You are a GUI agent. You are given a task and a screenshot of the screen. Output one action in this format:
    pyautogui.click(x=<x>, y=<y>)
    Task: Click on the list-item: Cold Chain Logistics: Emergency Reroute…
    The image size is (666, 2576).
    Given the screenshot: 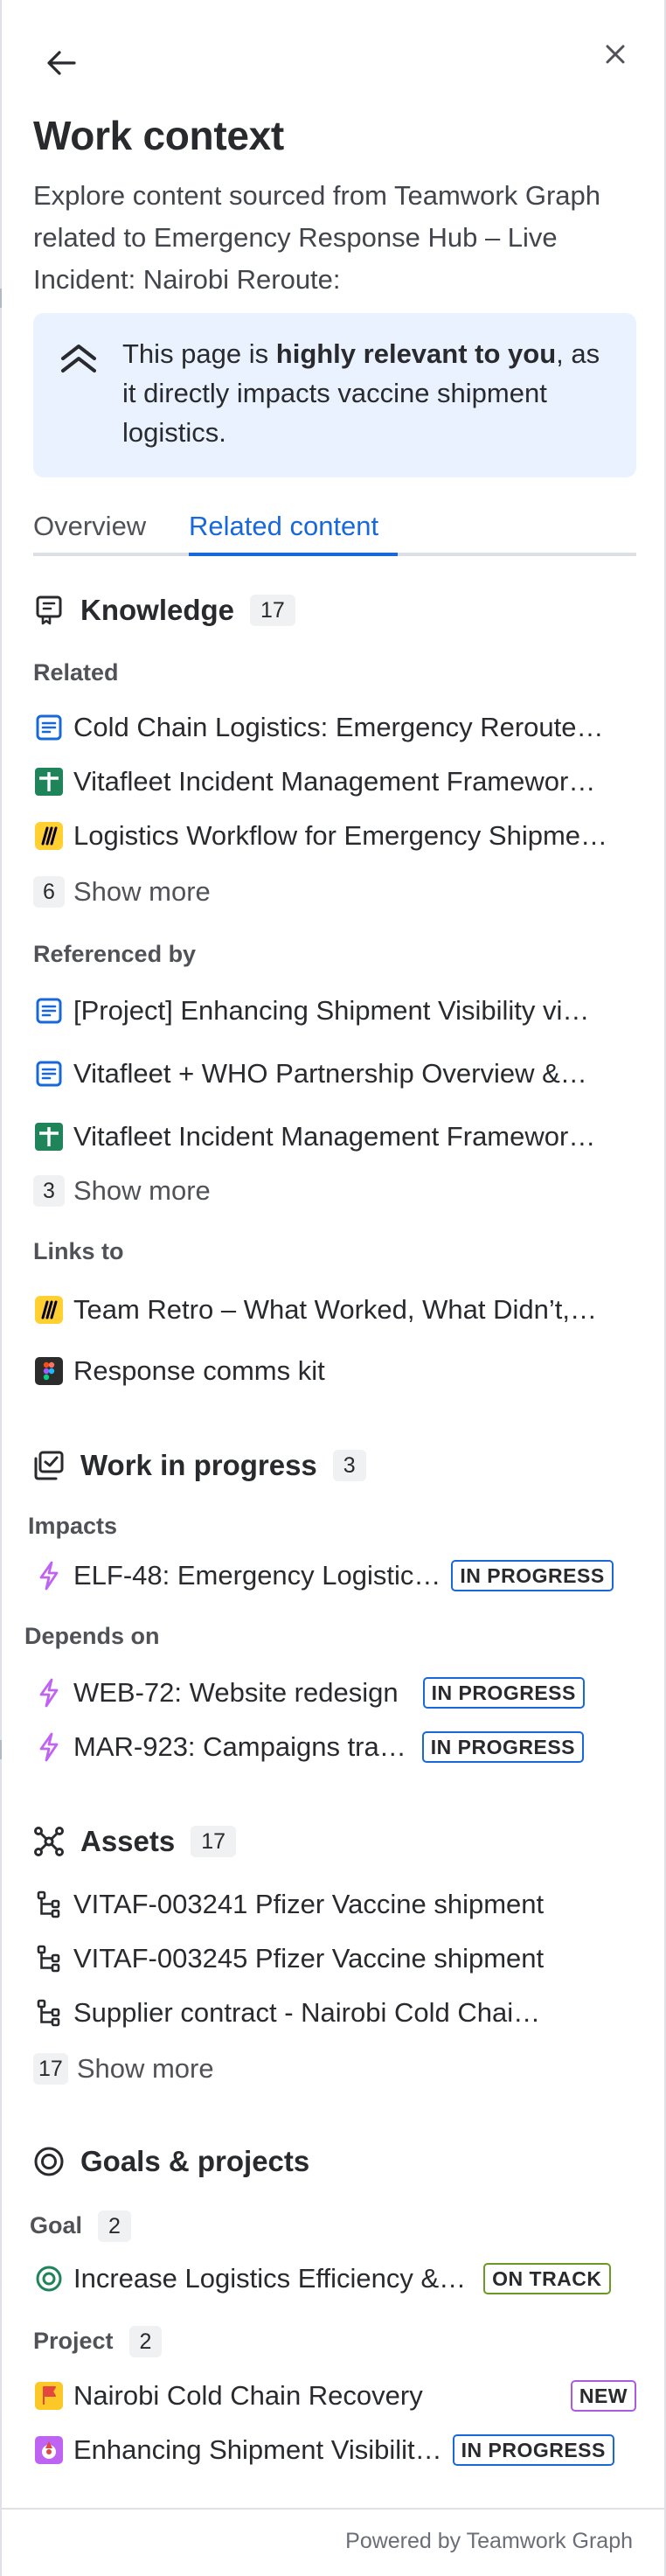 What is the action you would take?
    pyautogui.click(x=335, y=727)
    